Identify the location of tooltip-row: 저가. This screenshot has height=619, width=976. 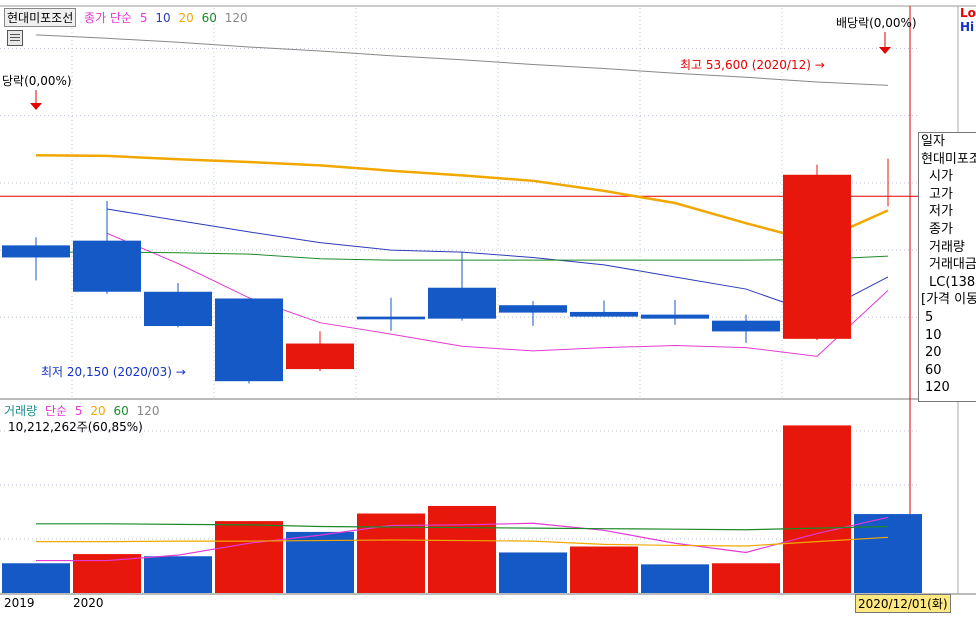
(941, 212).